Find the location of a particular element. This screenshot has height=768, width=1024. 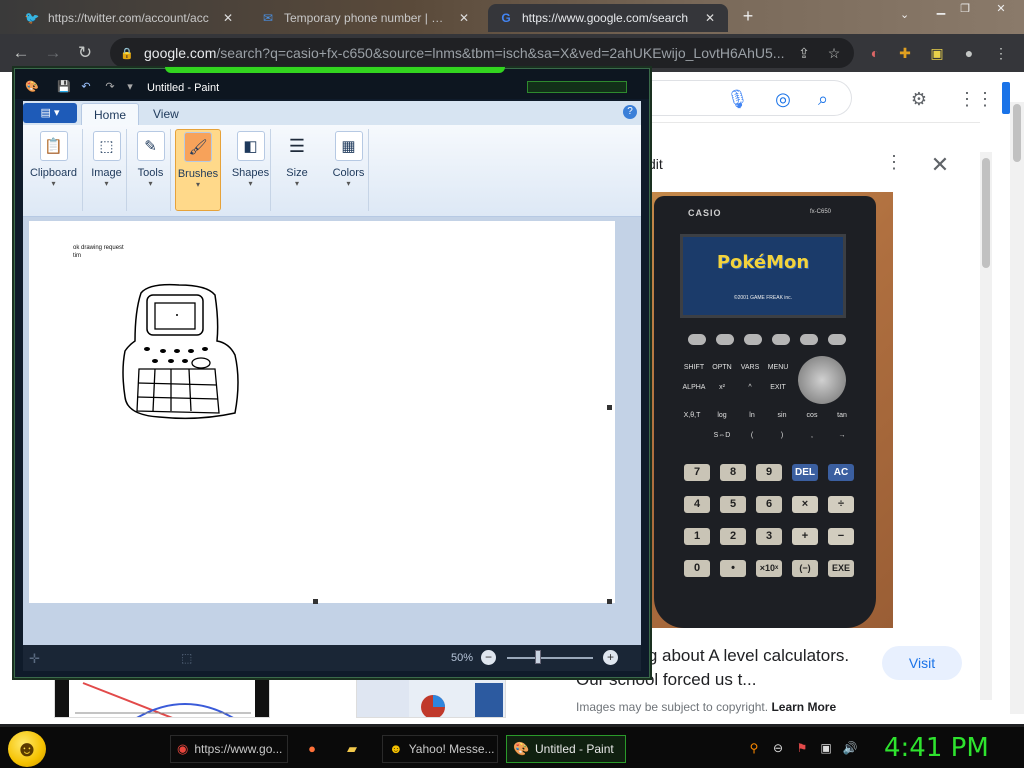

network-icon: ▣ is located at coordinates (826, 749).